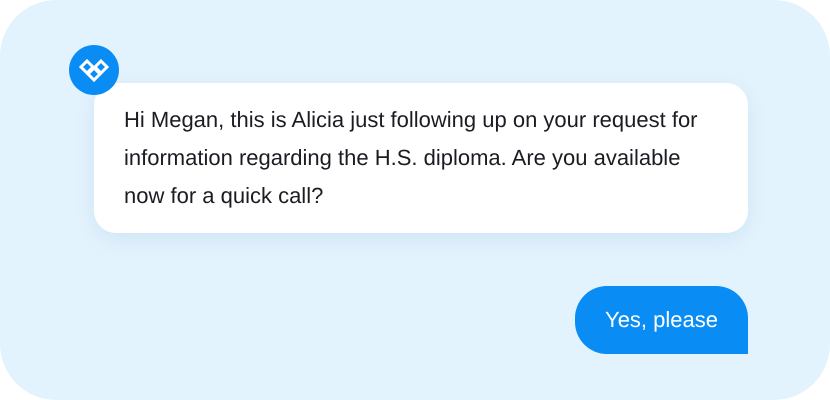 The width and height of the screenshot is (830, 400). What do you see at coordinates (661, 319) in the screenshot?
I see `message-text: Yes, please` at bounding box center [661, 319].